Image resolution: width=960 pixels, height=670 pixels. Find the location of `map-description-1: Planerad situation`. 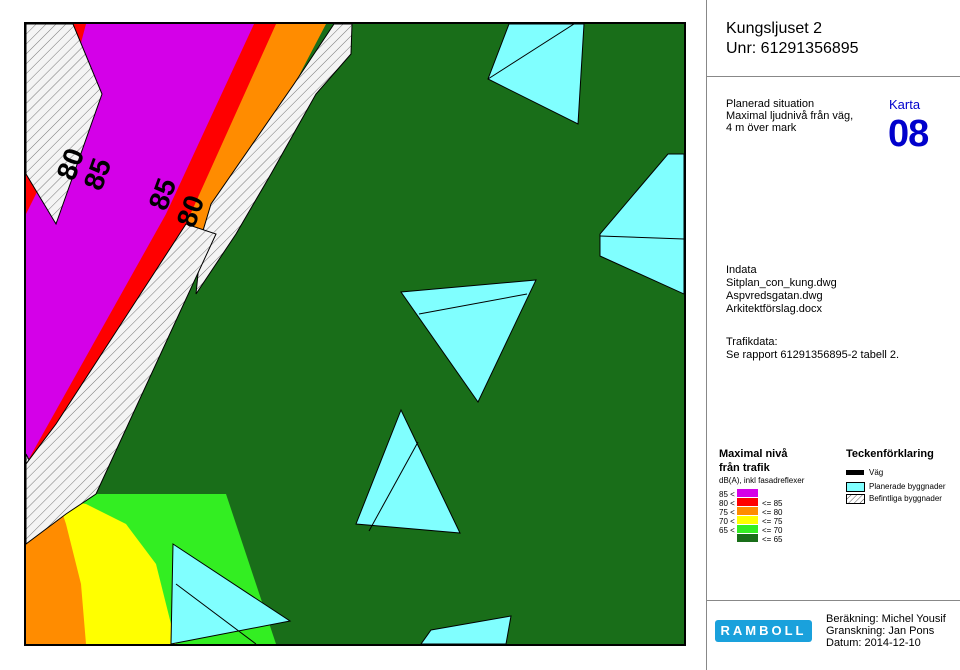

map-description-1: Planerad situation is located at coordinates (770, 104).